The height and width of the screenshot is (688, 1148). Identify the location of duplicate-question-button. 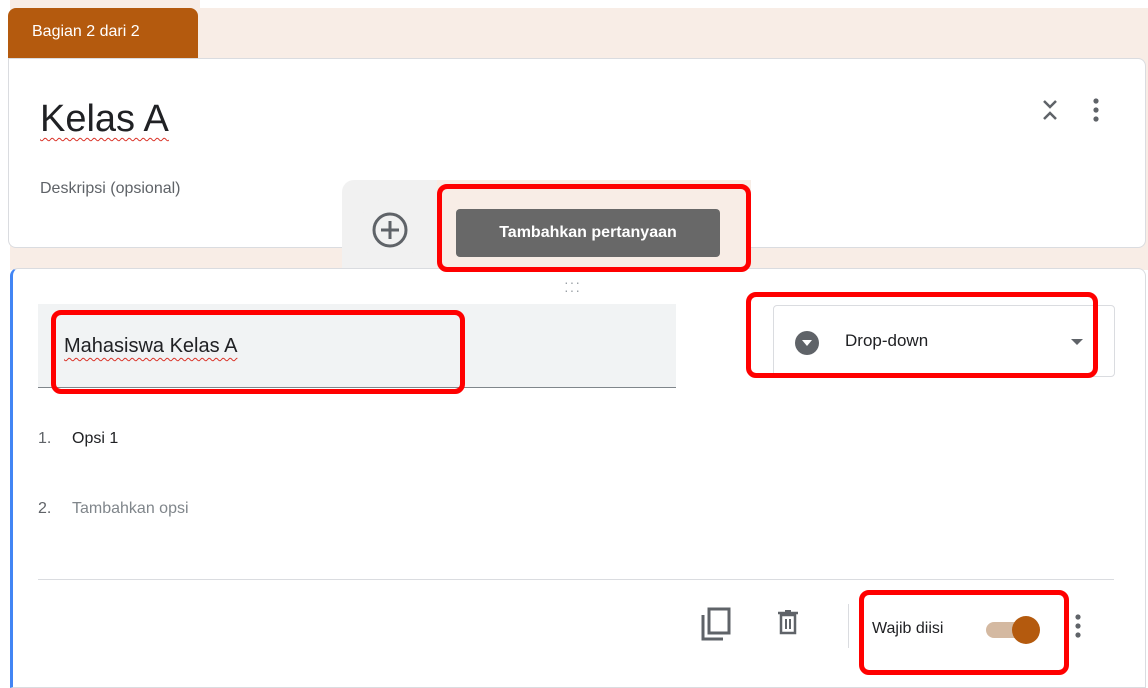
(716, 624).